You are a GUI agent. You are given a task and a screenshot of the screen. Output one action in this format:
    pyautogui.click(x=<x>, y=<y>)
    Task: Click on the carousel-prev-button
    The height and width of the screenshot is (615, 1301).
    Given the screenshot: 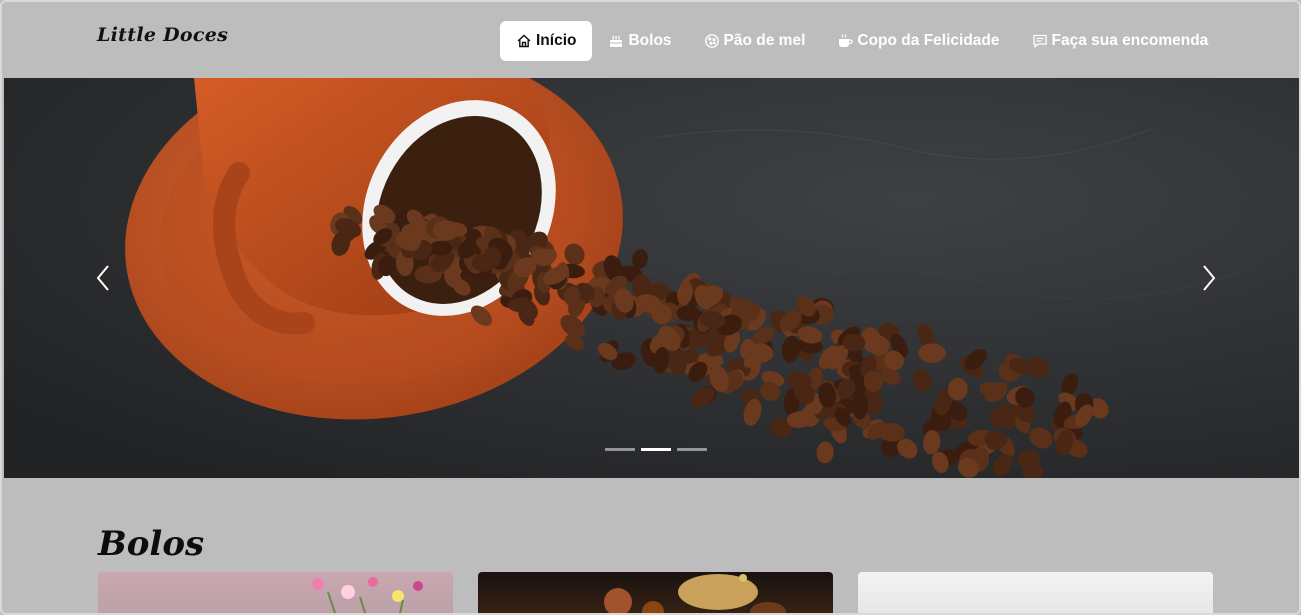 What is the action you would take?
    pyautogui.click(x=103, y=278)
    